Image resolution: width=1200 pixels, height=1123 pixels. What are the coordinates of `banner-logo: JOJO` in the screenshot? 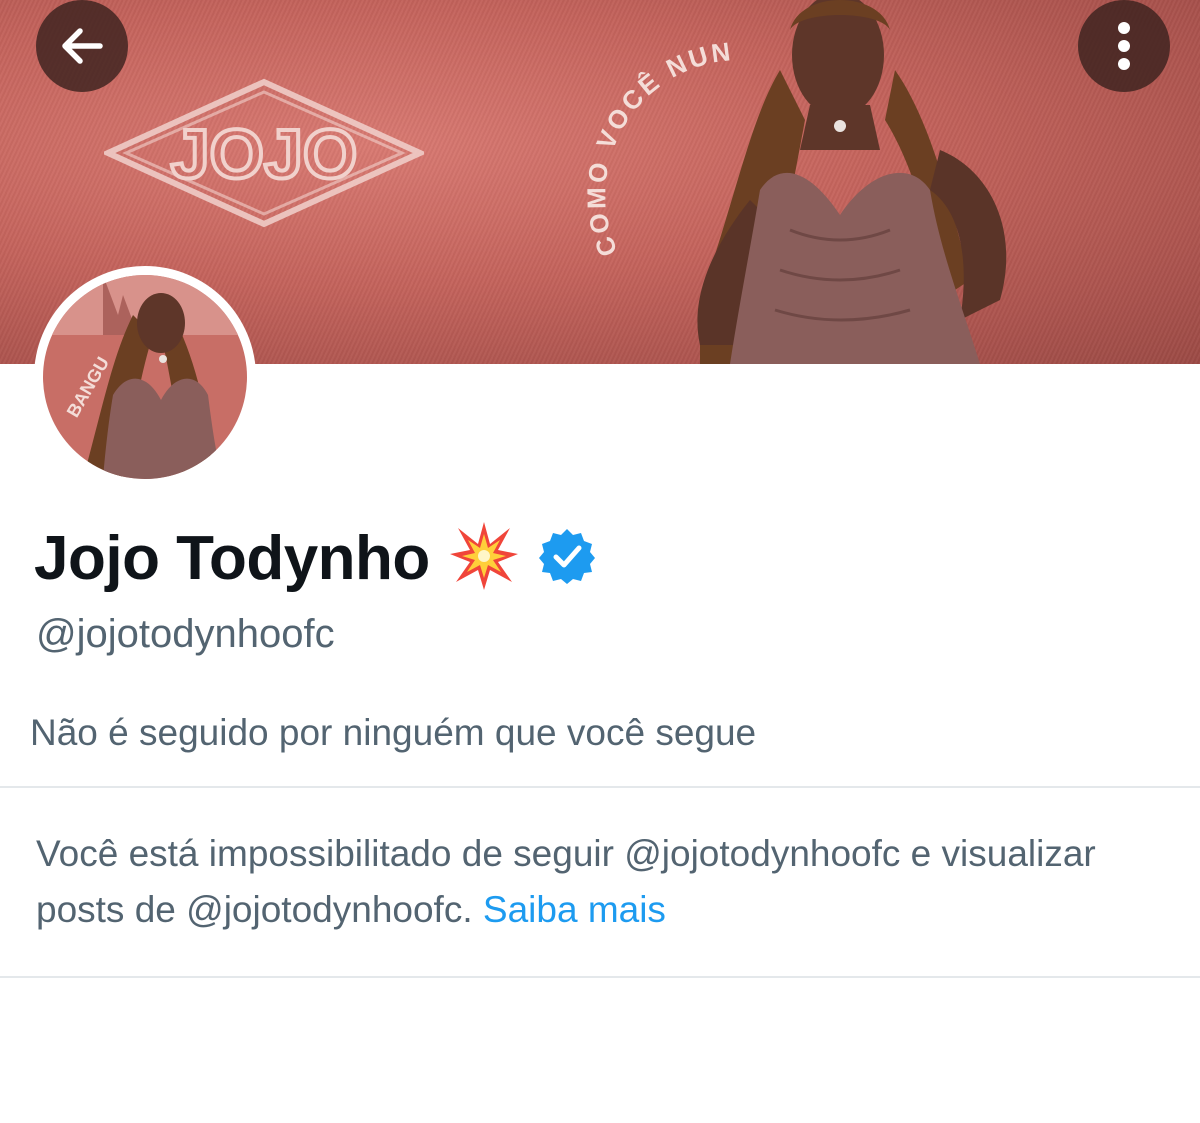 It's located at (264, 153).